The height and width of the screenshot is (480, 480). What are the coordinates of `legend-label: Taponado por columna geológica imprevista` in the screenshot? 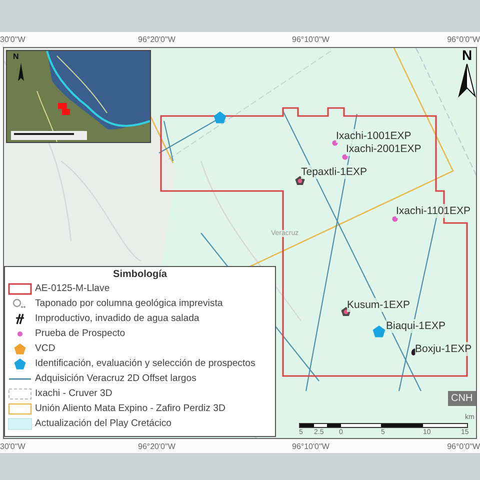 It's located at (129, 303).